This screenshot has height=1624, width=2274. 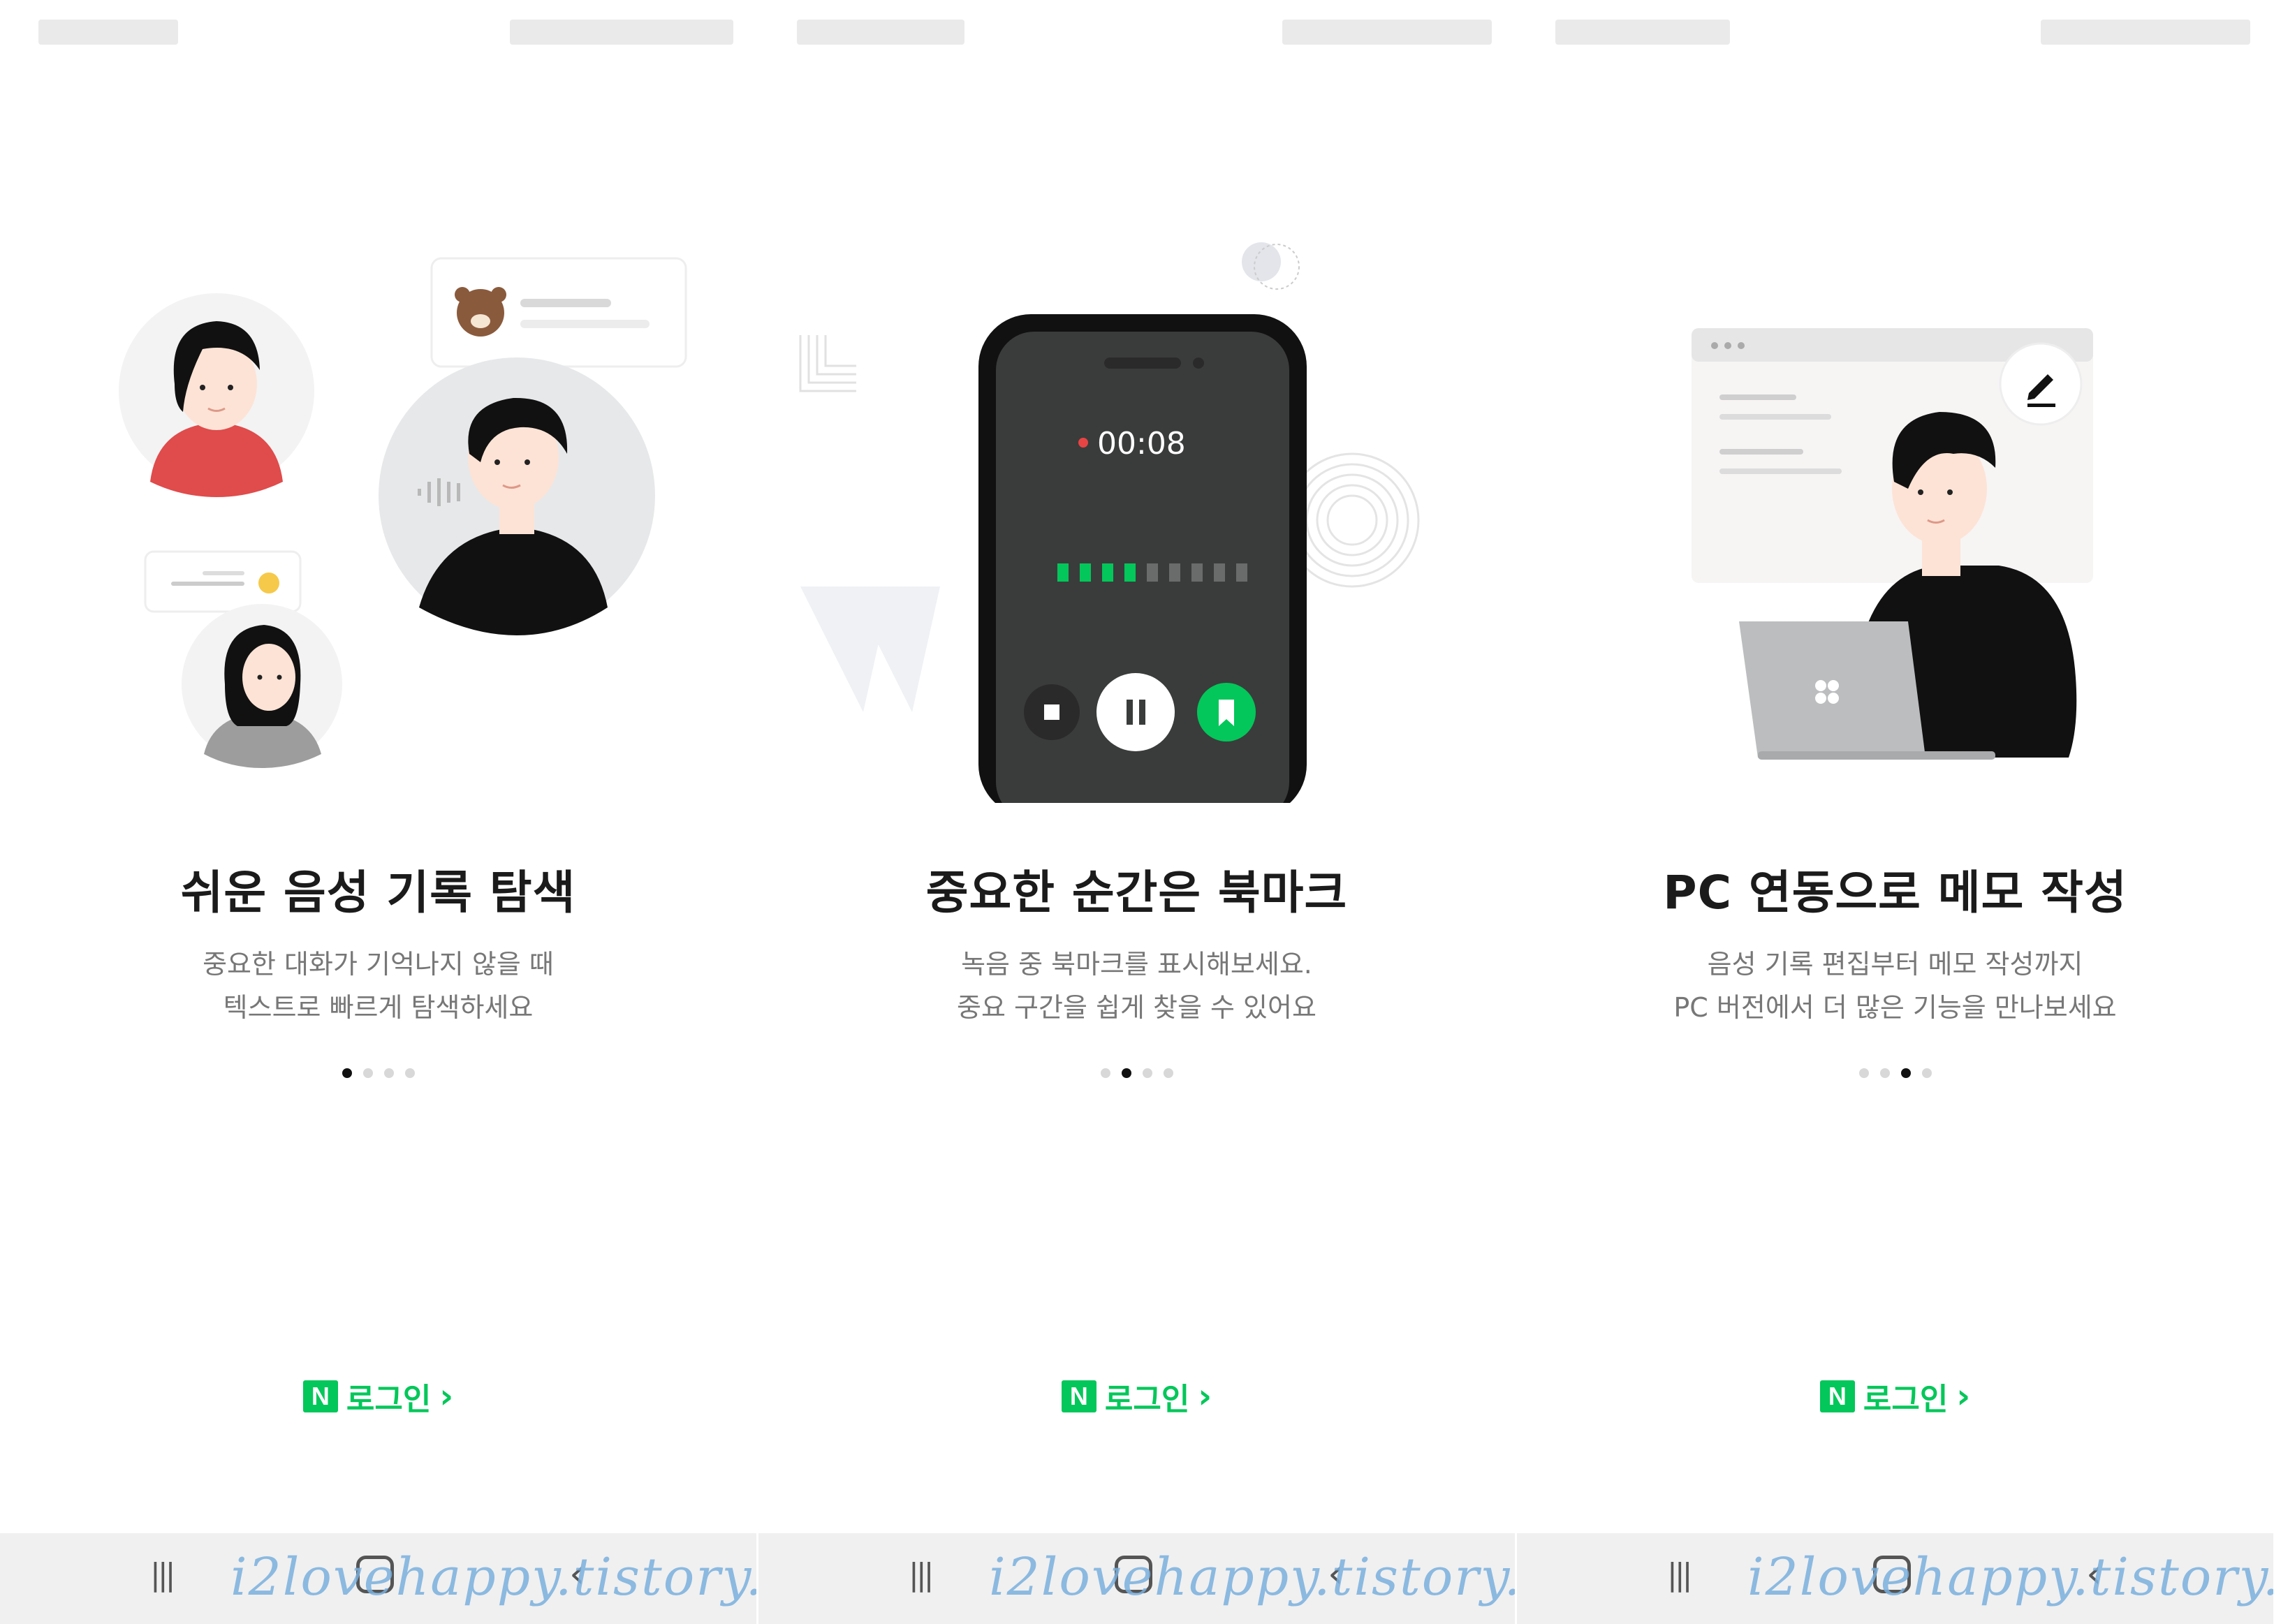 What do you see at coordinates (1141, 444) in the screenshot?
I see `record-timer: 00:08` at bounding box center [1141, 444].